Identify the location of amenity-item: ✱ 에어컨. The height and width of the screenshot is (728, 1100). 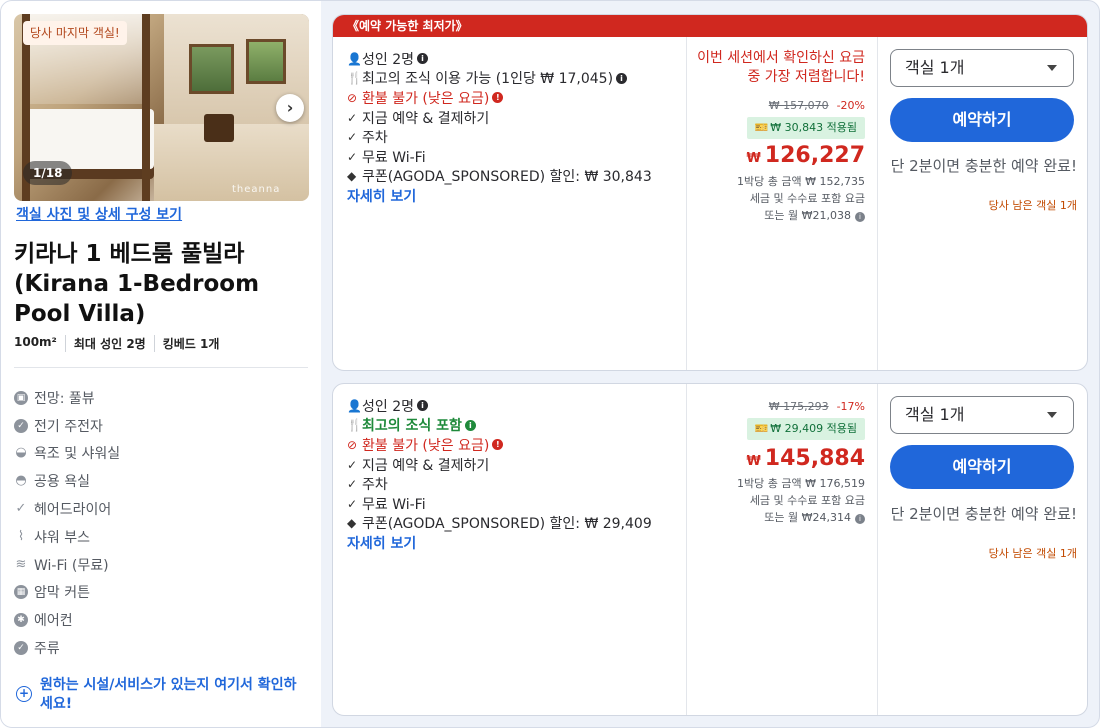
(67, 620).